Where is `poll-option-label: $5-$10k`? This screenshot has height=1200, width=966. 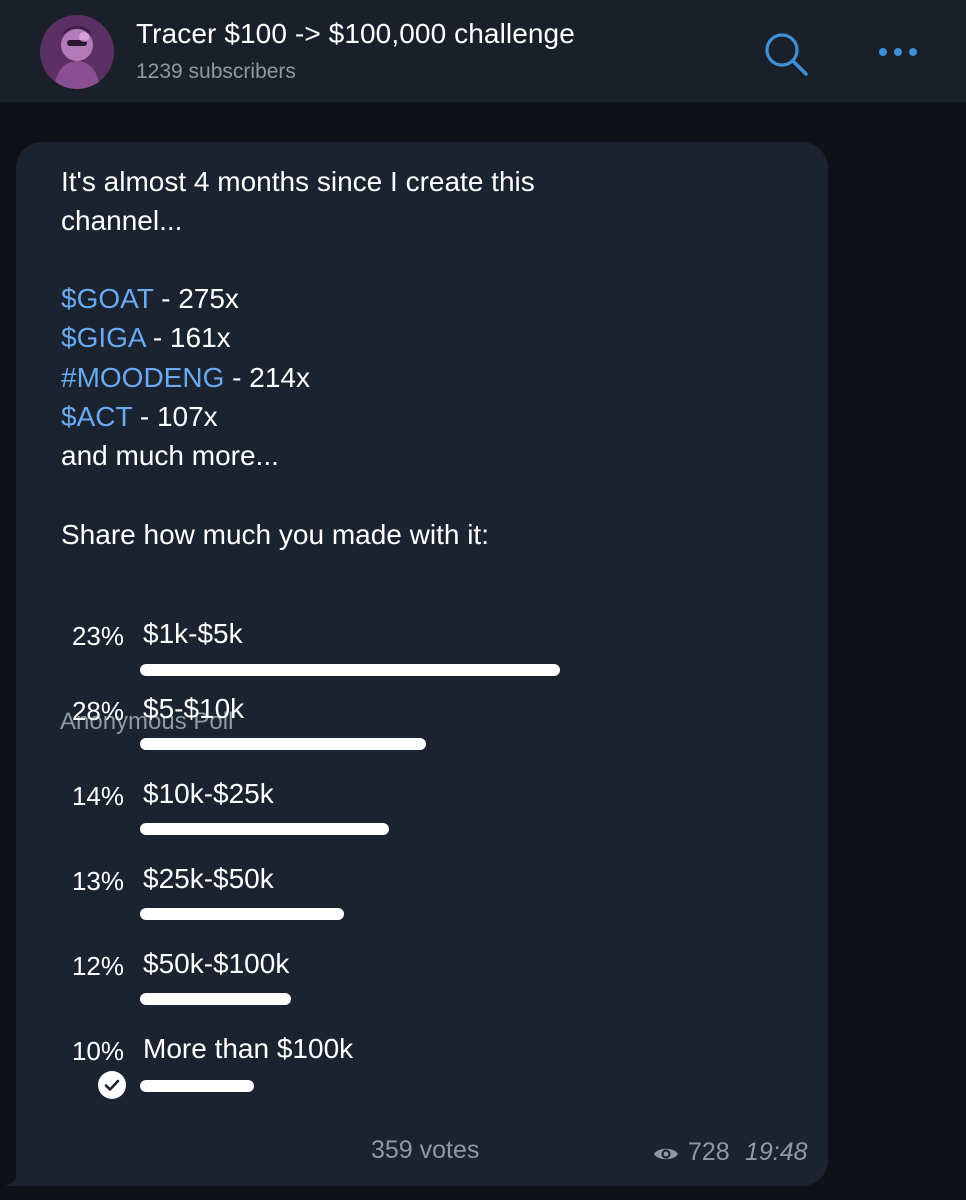
poll-option-label: $5-$10k is located at coordinates (194, 708).